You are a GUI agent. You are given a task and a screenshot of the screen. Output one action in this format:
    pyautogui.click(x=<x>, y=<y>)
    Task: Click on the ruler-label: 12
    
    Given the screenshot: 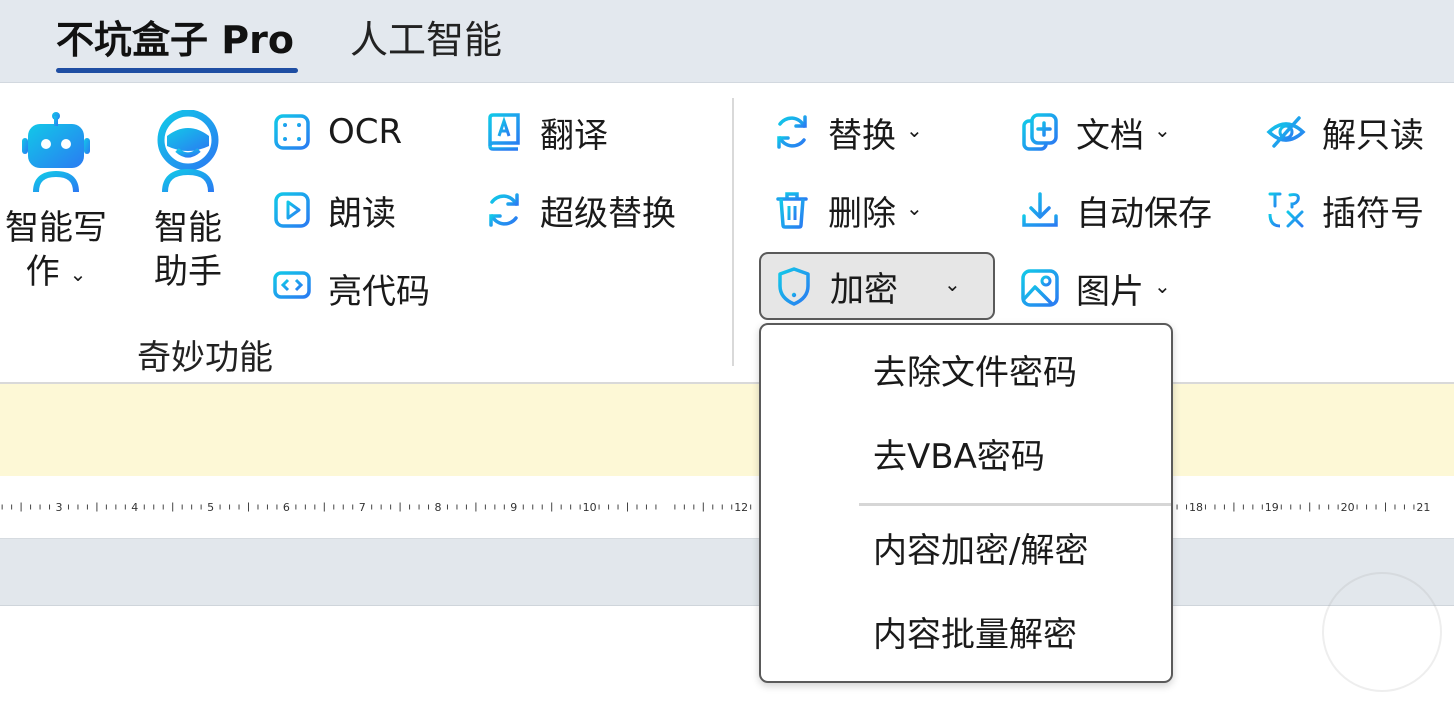 What is the action you would take?
    pyautogui.click(x=741, y=507)
    